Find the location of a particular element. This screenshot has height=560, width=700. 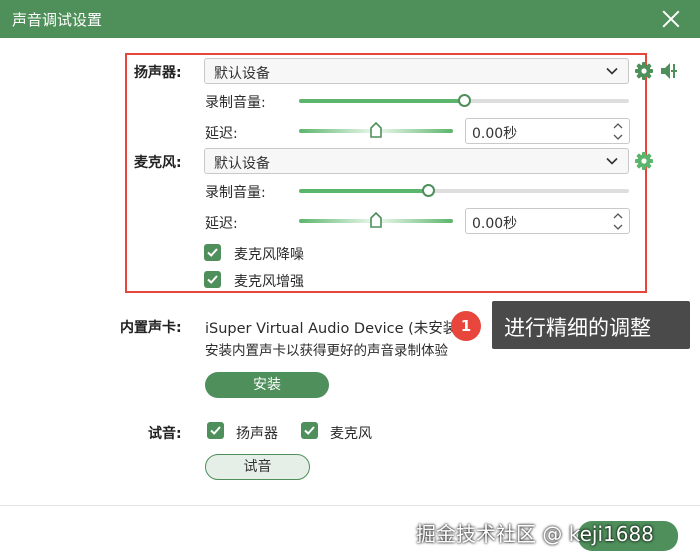

test-sound-label: 试音: is located at coordinates (165, 434).